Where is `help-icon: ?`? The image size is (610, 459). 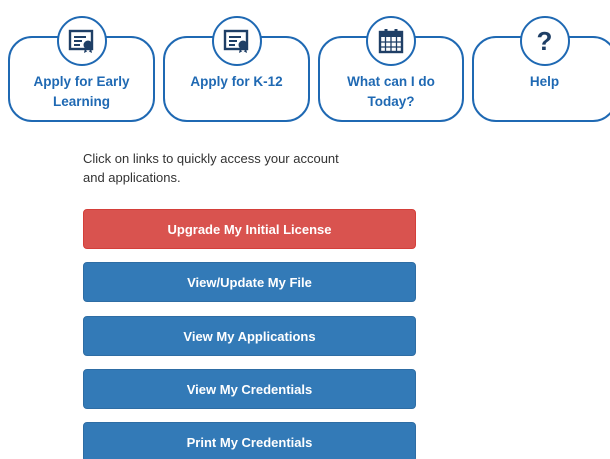
help-icon: ? is located at coordinates (544, 41).